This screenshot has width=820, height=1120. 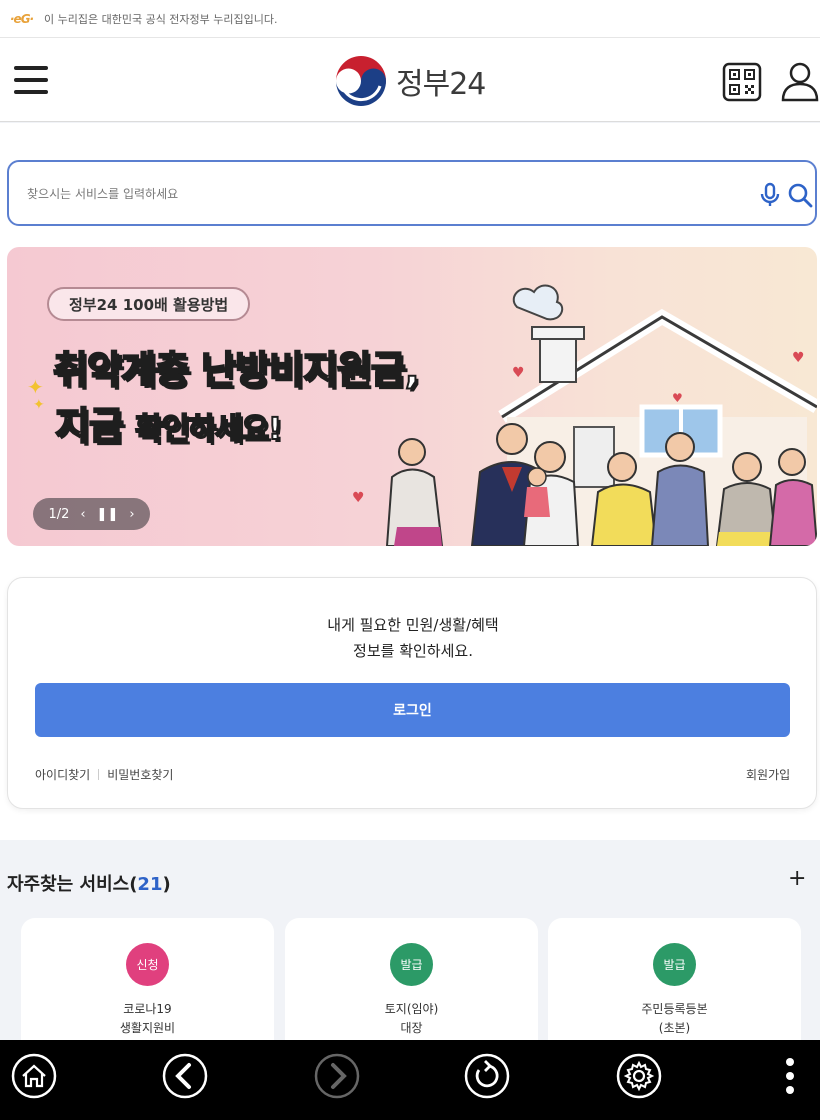 I want to click on banner-tag: 정부24 100배 활용방법, so click(x=149, y=304).